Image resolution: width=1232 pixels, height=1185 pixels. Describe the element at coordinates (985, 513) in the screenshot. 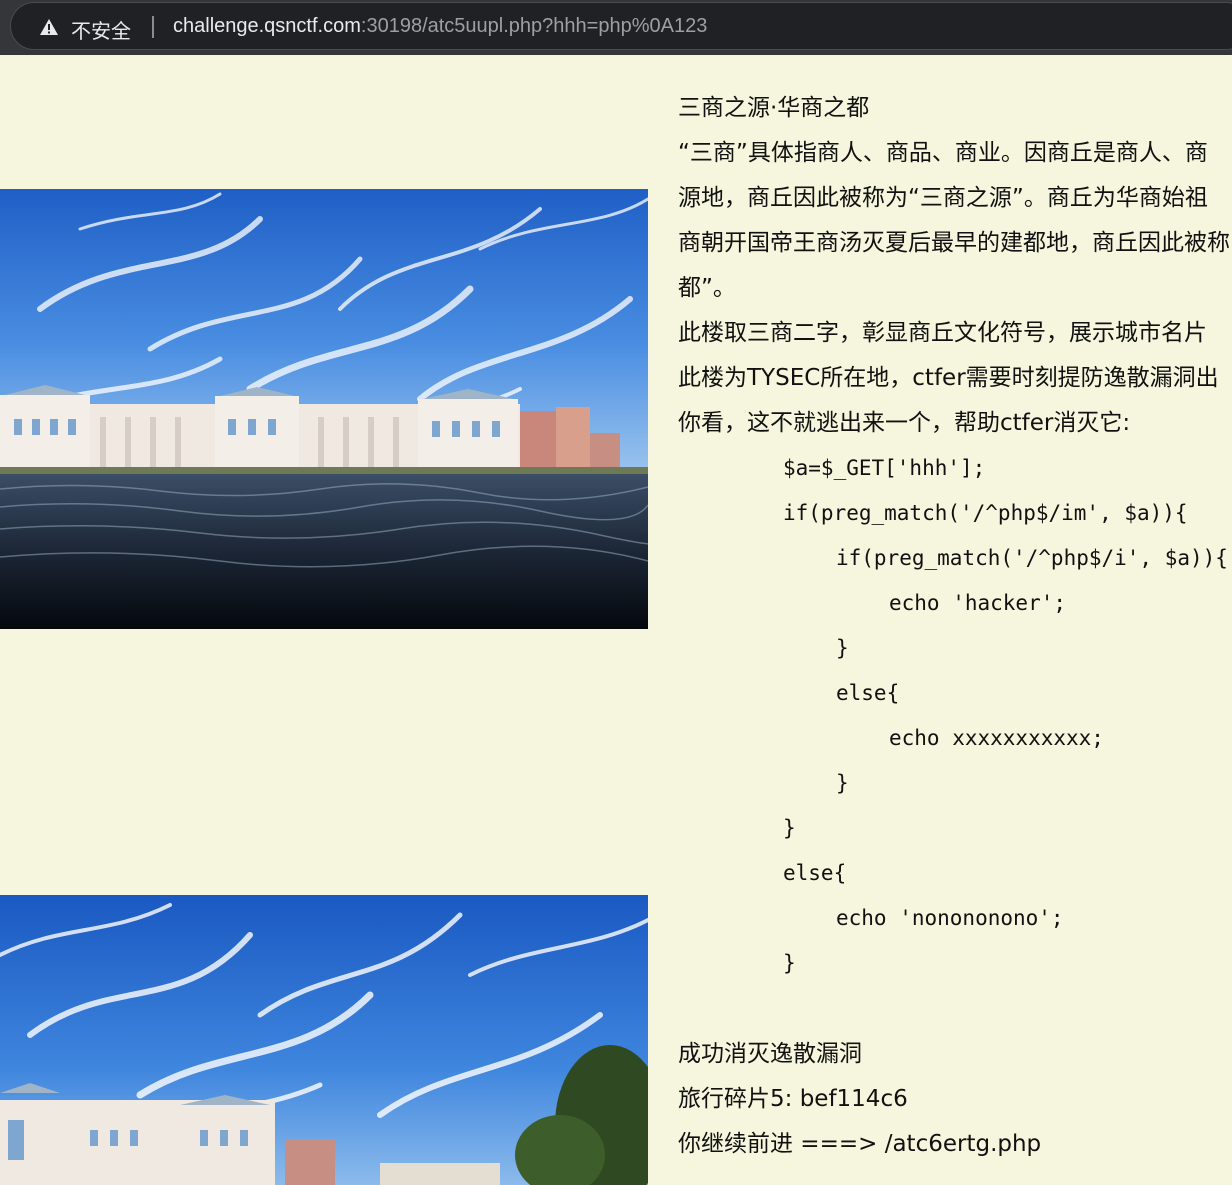

I see `code-line: if(preg_match('/^php$/im', $a)){` at that location.